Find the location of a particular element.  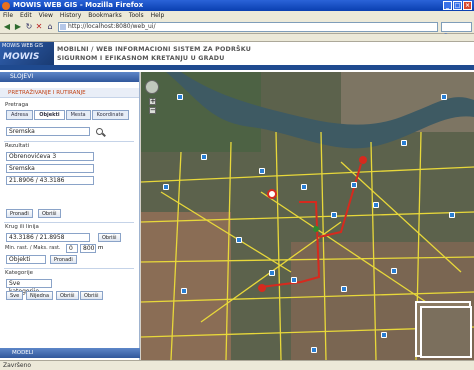

result-row-3: 21.8906 / 43.3186 is located at coordinates (50, 180).